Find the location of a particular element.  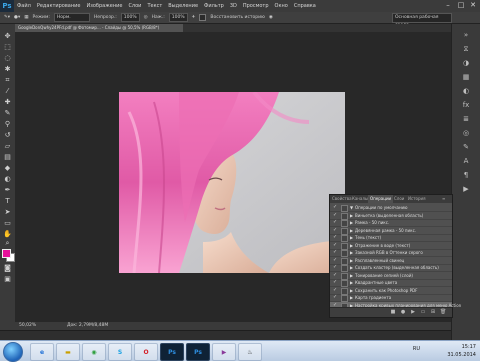

swatches-panel-icon: ▦ is located at coordinates (466, 77).